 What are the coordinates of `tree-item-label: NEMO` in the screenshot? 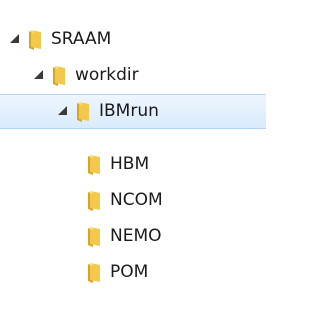 It's located at (136, 236).